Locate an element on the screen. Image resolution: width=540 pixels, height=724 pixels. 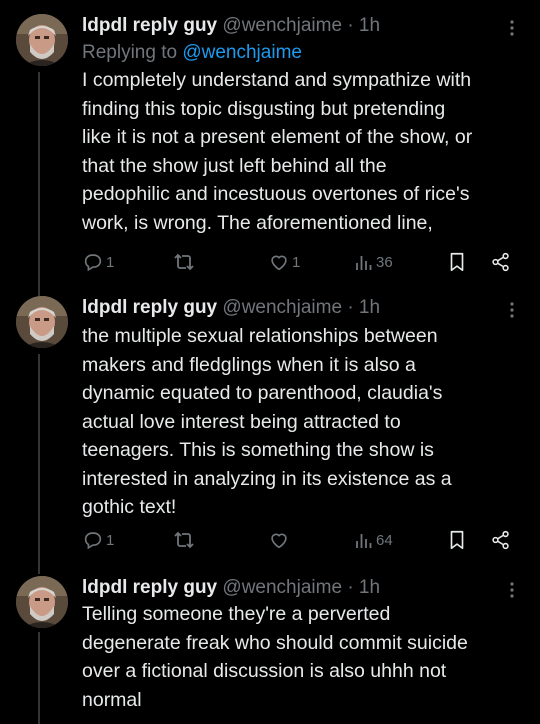
tweet-text-line: Telling someone they're a perverted is located at coordinates (236, 614).